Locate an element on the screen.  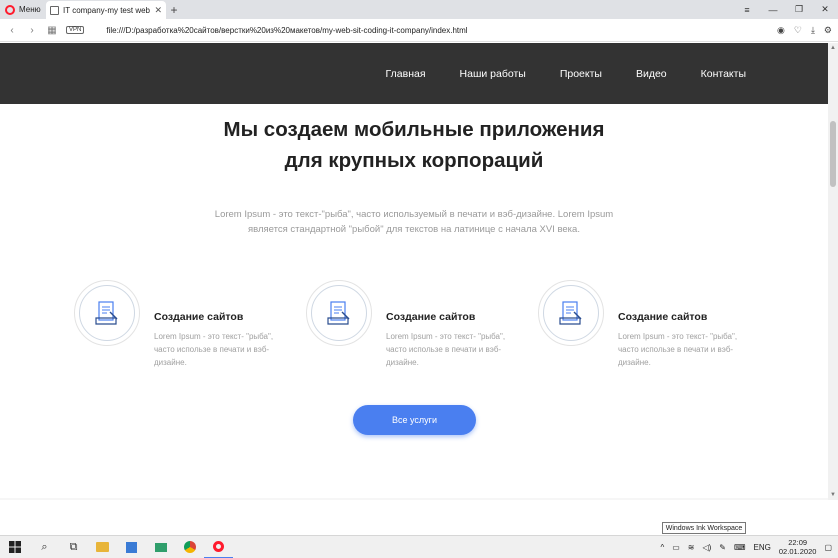
snapshot-icon: ◉ is located at coordinates (781, 30).